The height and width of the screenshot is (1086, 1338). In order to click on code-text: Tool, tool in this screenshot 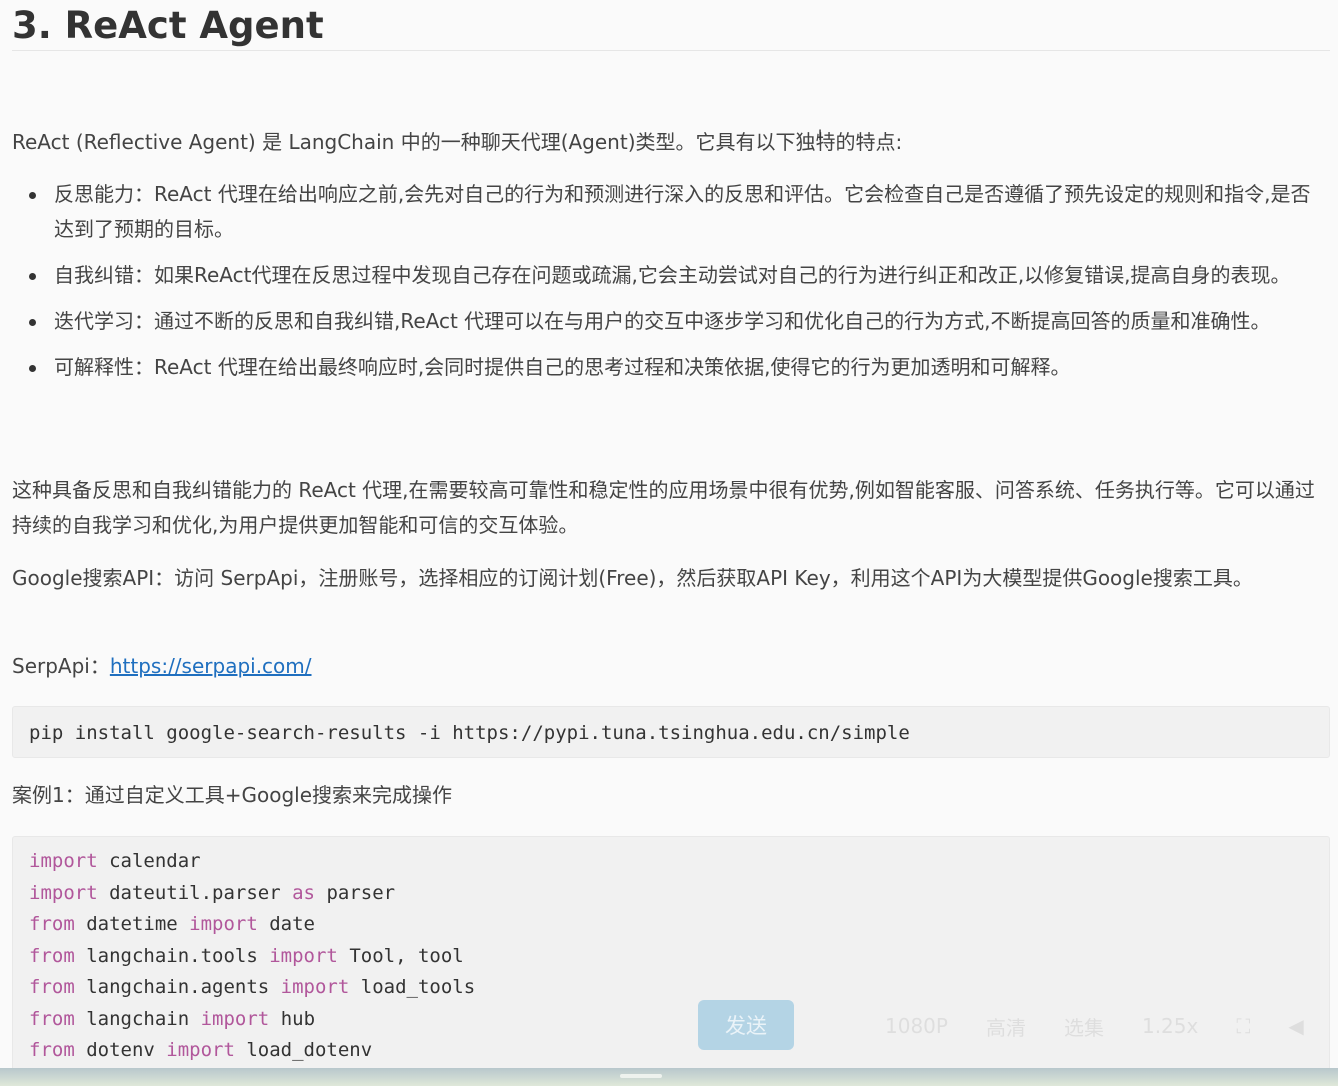, I will do `click(400, 955)`.